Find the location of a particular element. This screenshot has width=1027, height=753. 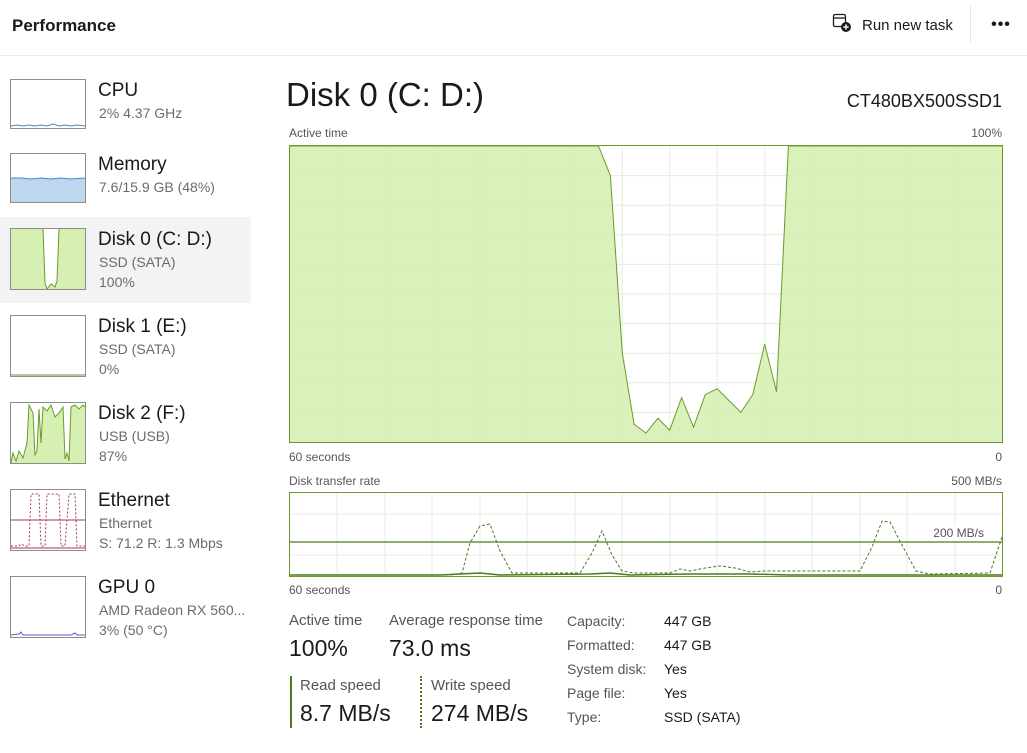

transfer-rate-graph-min: 0 is located at coordinates (998, 590).